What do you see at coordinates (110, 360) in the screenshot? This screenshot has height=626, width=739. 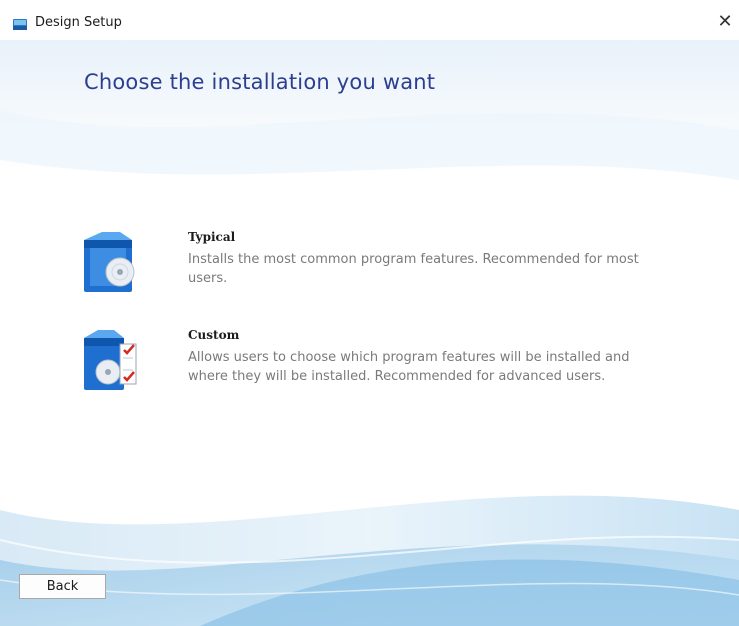 I see `box-cd-checklist-icon` at bounding box center [110, 360].